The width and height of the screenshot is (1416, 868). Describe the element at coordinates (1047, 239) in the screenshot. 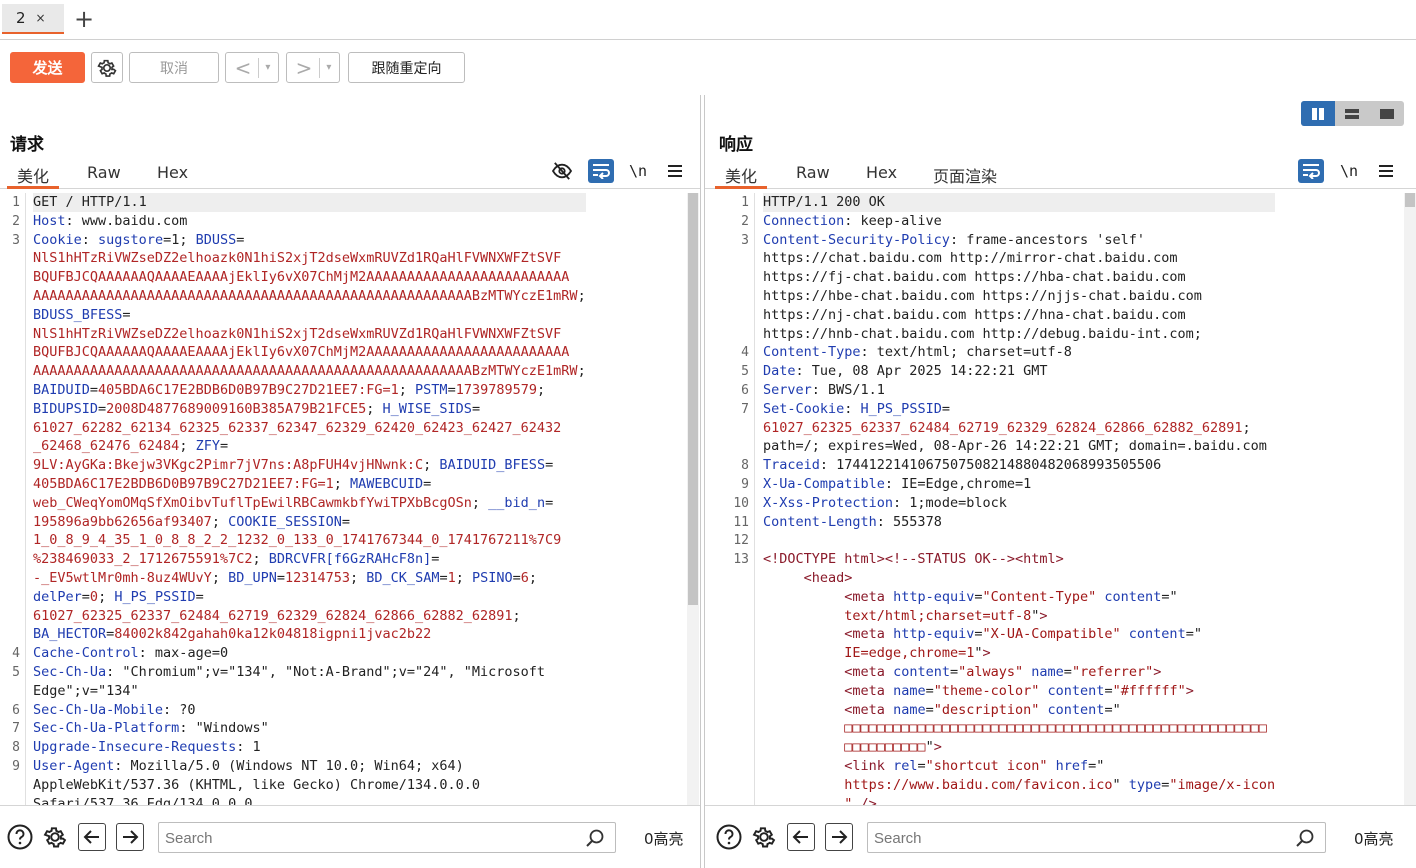

I see `code-token: : frame-ancestors 'self'` at that location.